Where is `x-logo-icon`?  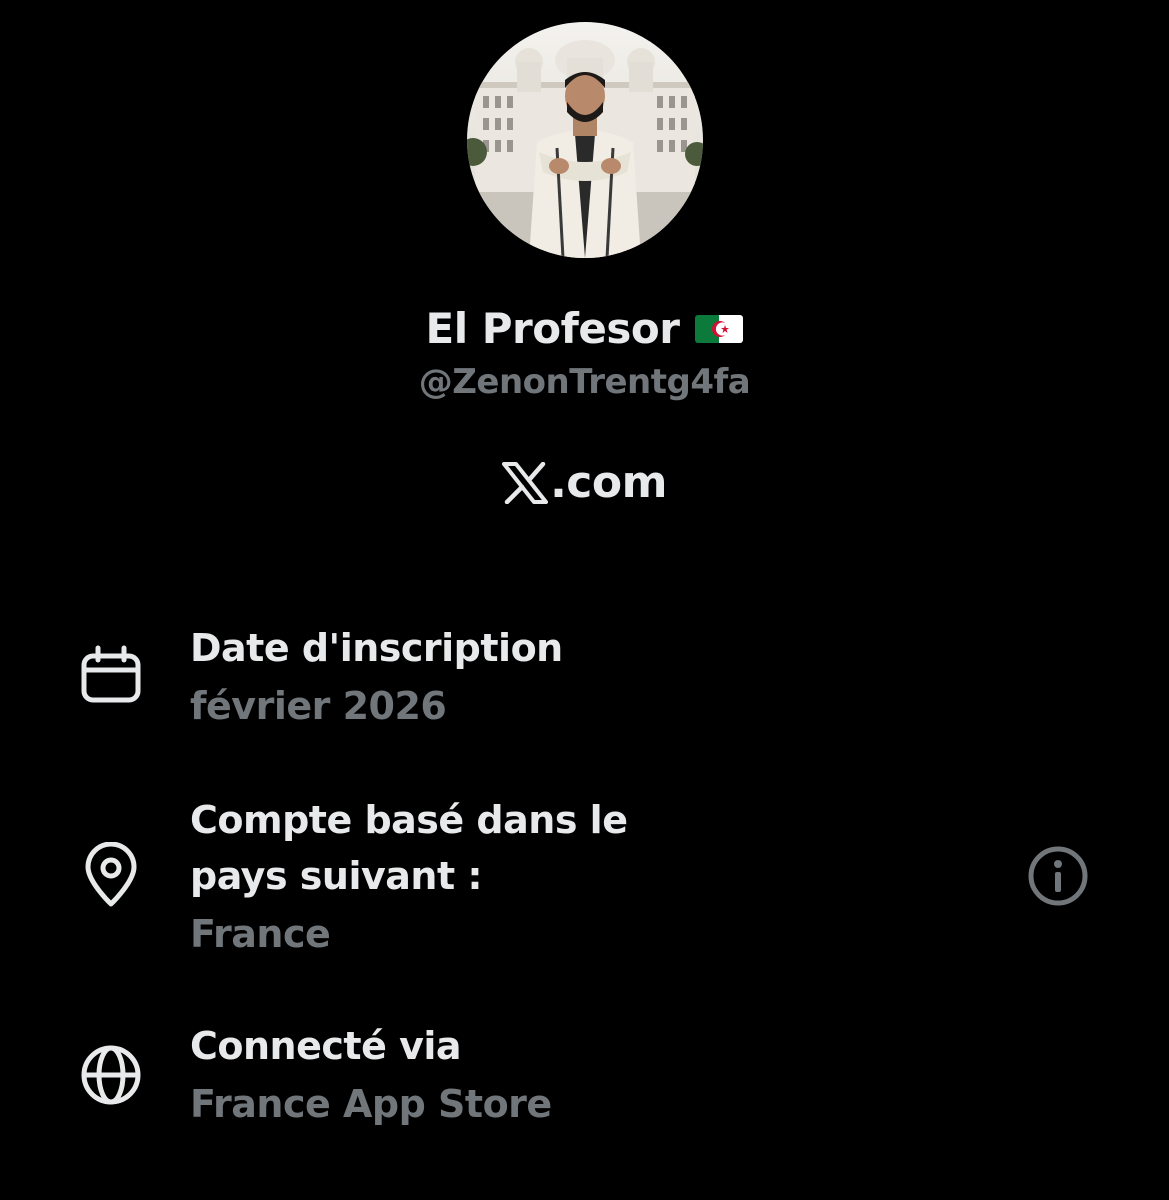 x-logo-icon is located at coordinates (525, 483).